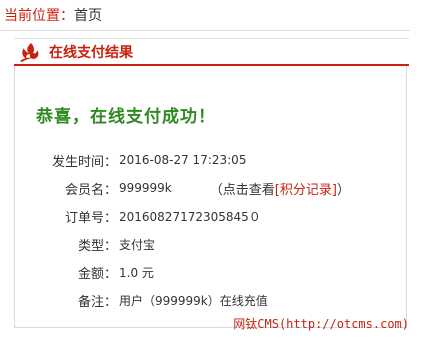  What do you see at coordinates (321, 324) in the screenshot?
I see `watermark: 网钛CMS(http://otcms.com)` at bounding box center [321, 324].